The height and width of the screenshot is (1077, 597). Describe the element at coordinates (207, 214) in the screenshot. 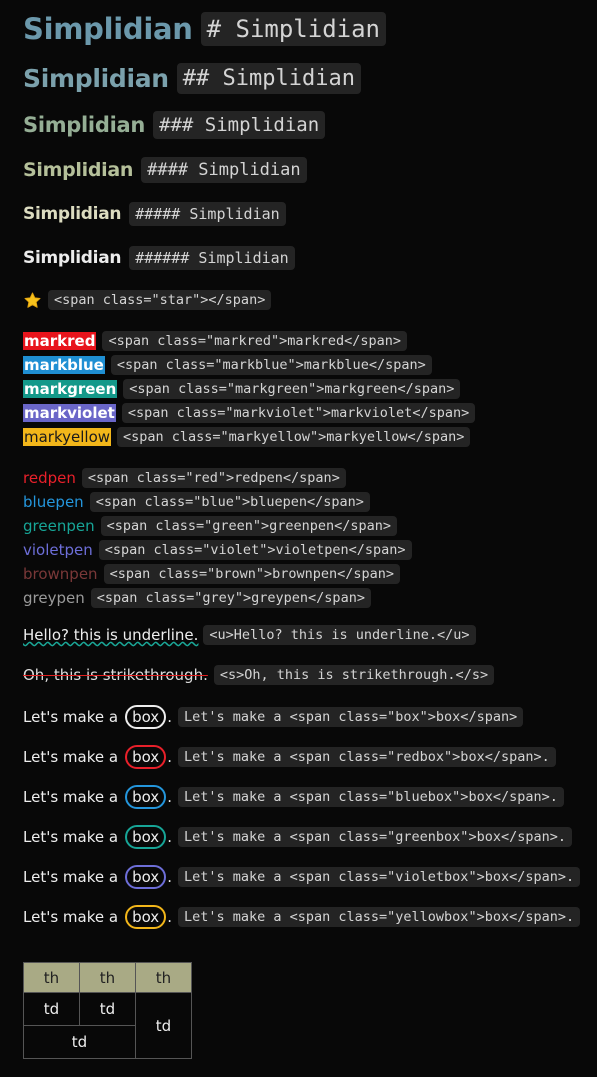

I see `heading-5-code: ##### Simplidian` at that location.